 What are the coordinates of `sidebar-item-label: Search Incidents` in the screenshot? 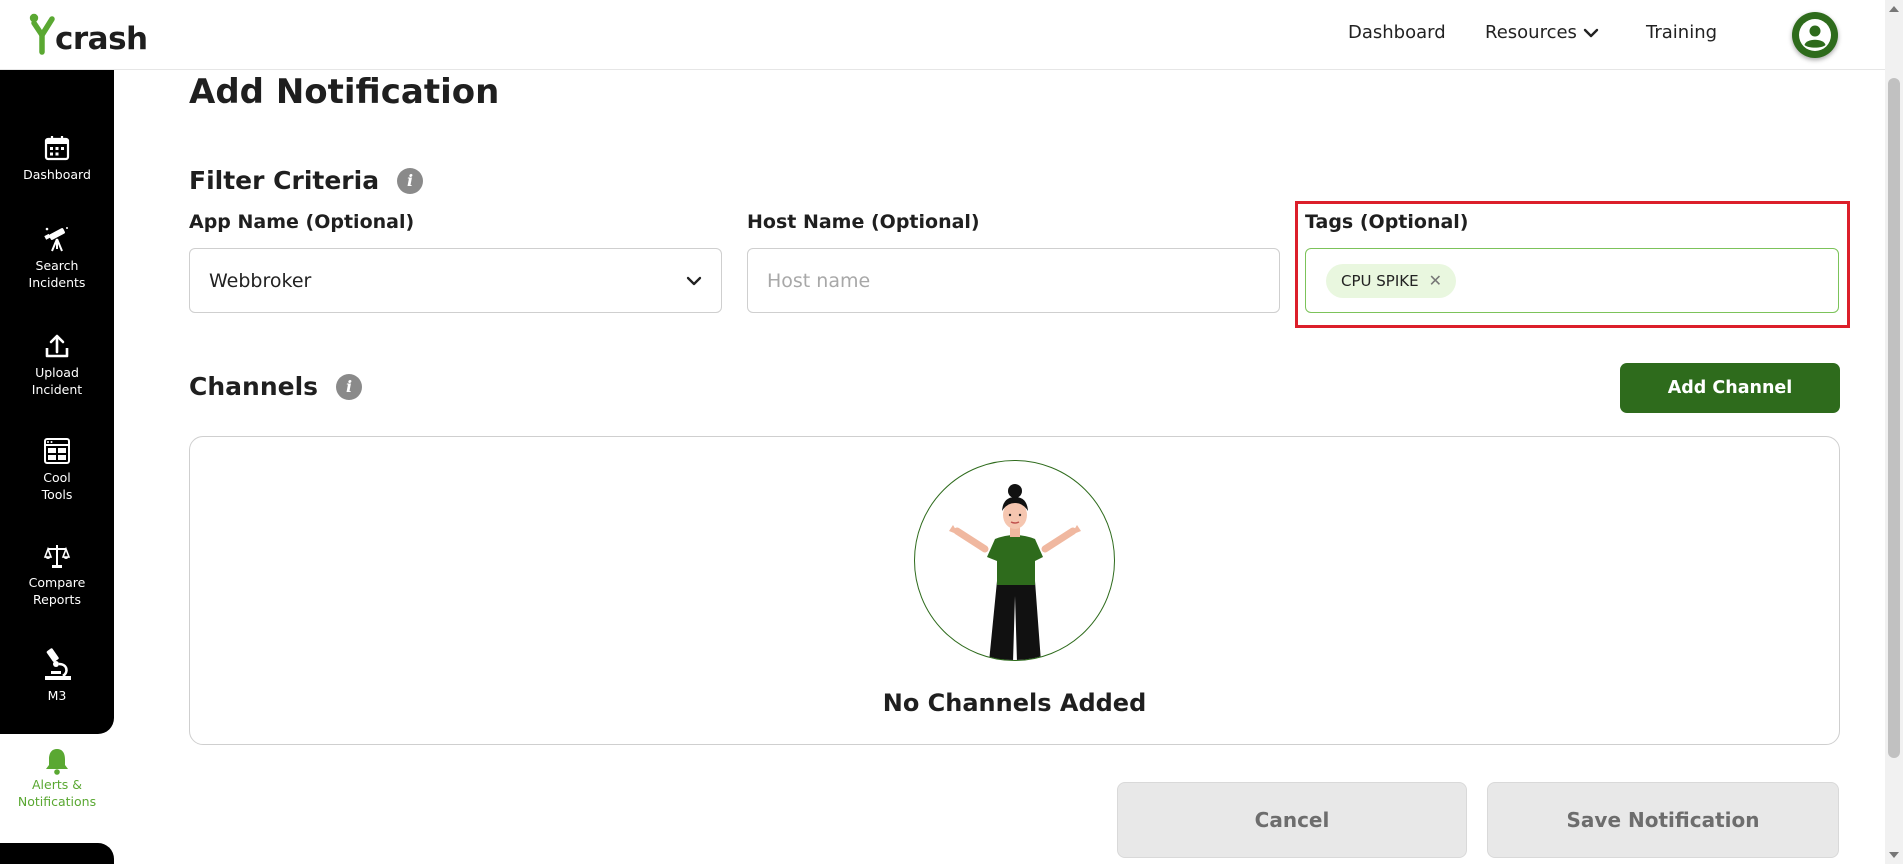 It's located at (57, 274).